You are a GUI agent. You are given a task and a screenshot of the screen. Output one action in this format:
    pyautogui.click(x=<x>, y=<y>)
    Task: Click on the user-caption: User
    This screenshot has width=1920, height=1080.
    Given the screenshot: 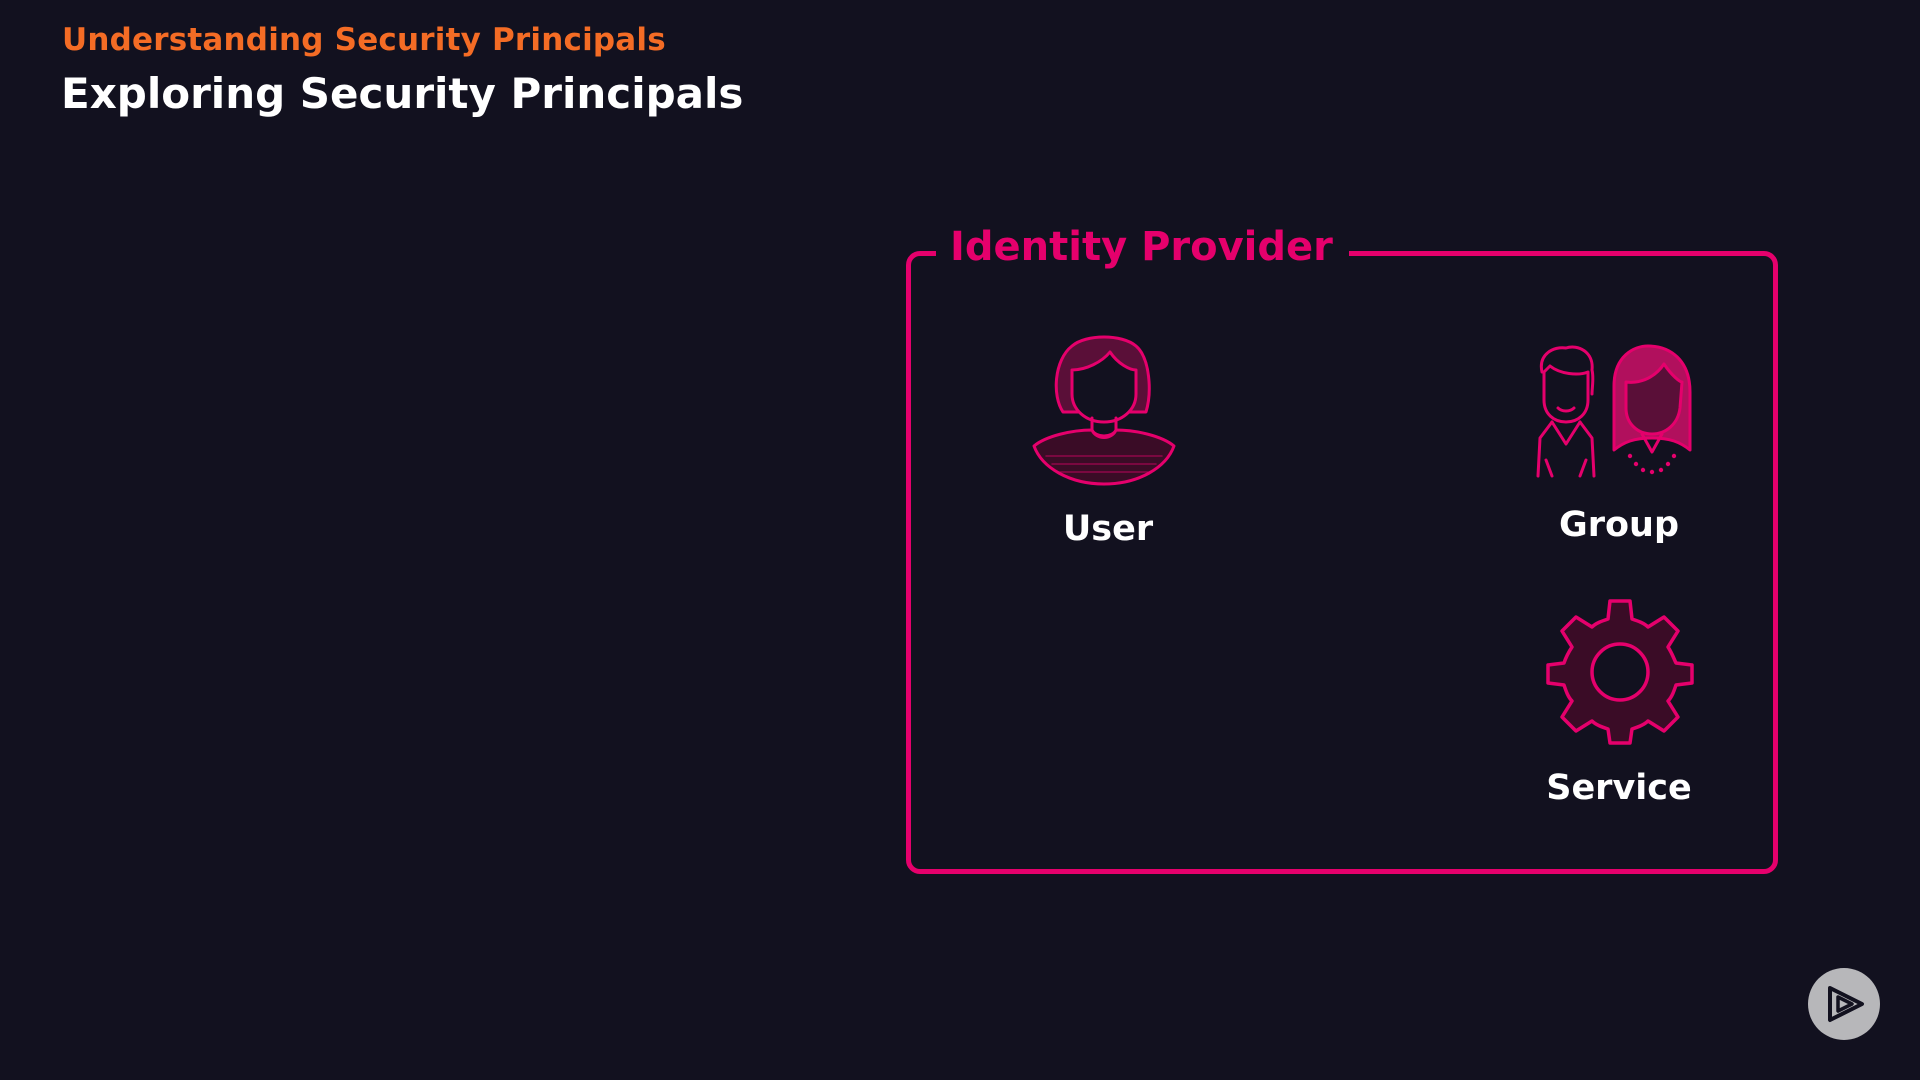 What is the action you would take?
    pyautogui.click(x=1108, y=529)
    